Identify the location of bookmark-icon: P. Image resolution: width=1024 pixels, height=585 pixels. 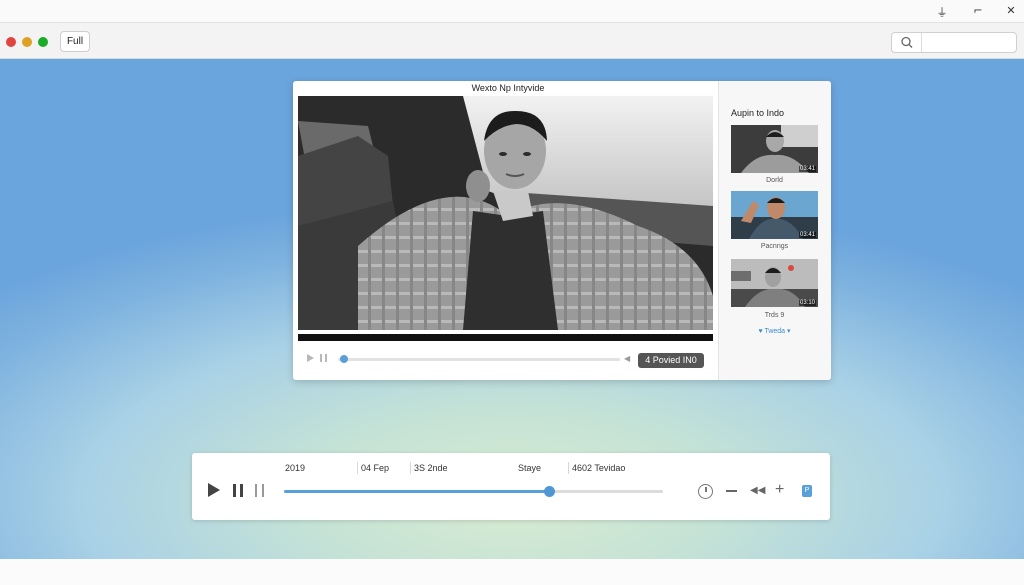
(807, 491).